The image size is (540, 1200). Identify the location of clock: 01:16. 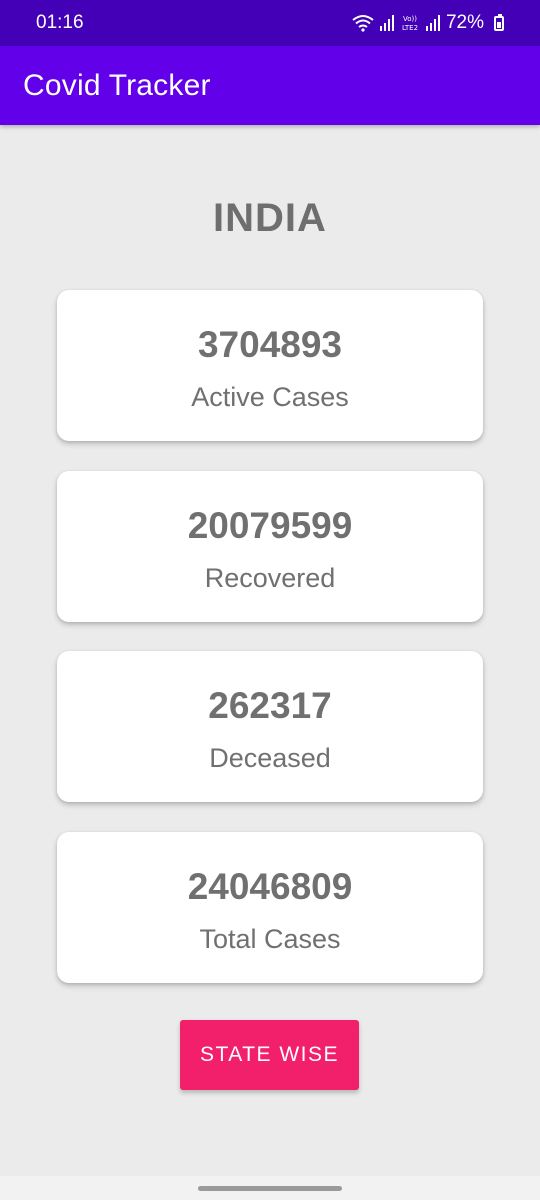
(60, 22).